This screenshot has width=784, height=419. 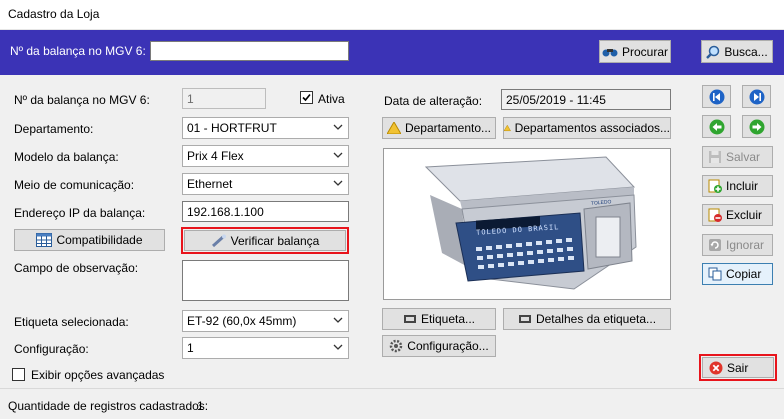 What do you see at coordinates (224, 98) in the screenshot?
I see `scale-number-field: 1` at bounding box center [224, 98].